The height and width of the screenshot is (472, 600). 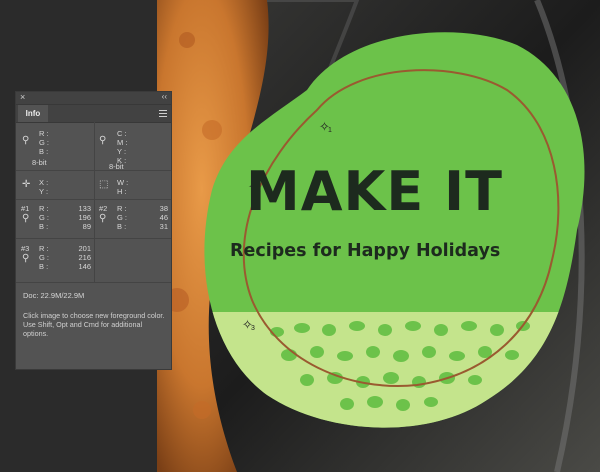 What do you see at coordinates (253, 328) in the screenshot?
I see `sampler-number: 3` at bounding box center [253, 328].